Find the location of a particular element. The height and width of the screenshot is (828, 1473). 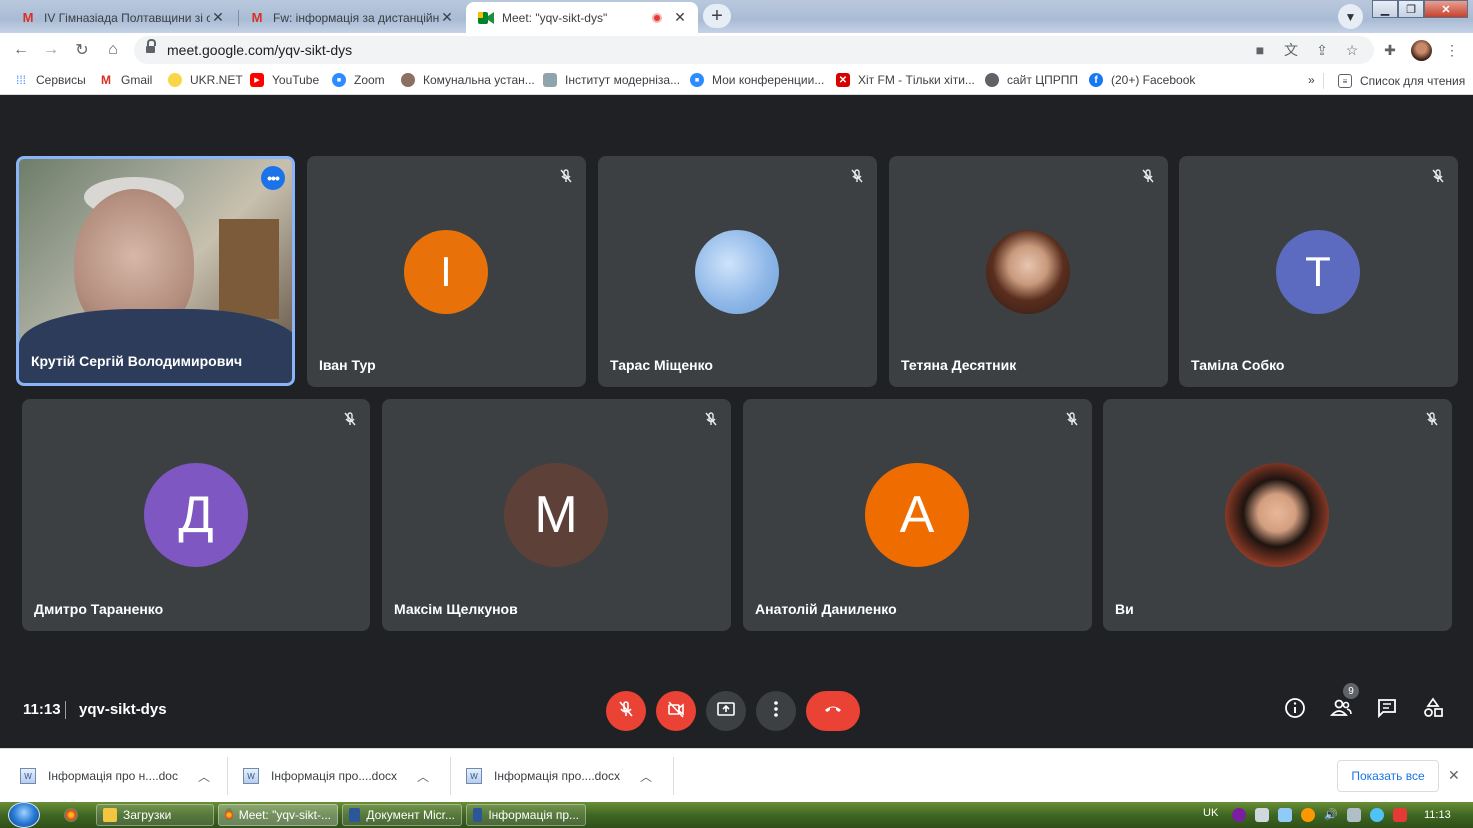

chrome-icon is located at coordinates (71, 815).